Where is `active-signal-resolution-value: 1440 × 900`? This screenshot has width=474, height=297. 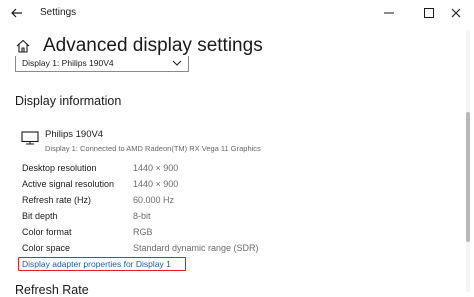 active-signal-resolution-value: 1440 × 900 is located at coordinates (156, 184).